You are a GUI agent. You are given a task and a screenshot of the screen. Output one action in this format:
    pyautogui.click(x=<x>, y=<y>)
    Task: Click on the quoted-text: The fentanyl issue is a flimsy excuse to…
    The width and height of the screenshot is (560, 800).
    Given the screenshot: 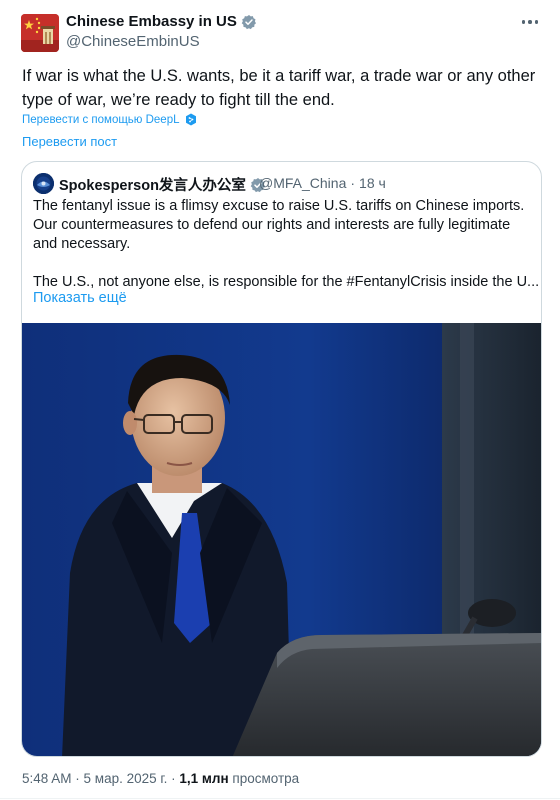 What is the action you would take?
    pyautogui.click(x=285, y=244)
    